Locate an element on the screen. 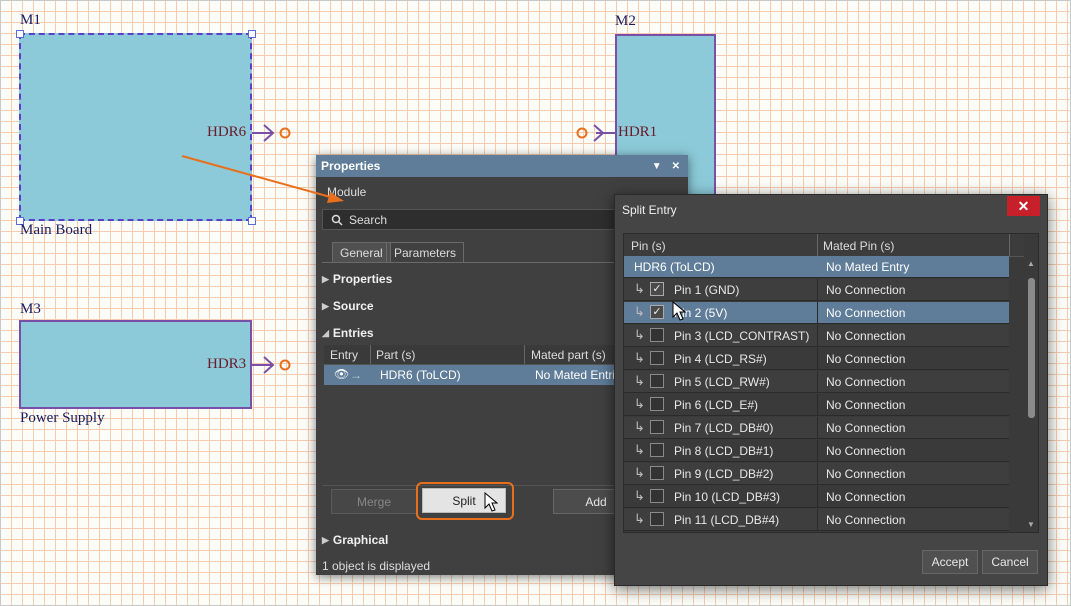  m1-designator: M1 is located at coordinates (30, 20).